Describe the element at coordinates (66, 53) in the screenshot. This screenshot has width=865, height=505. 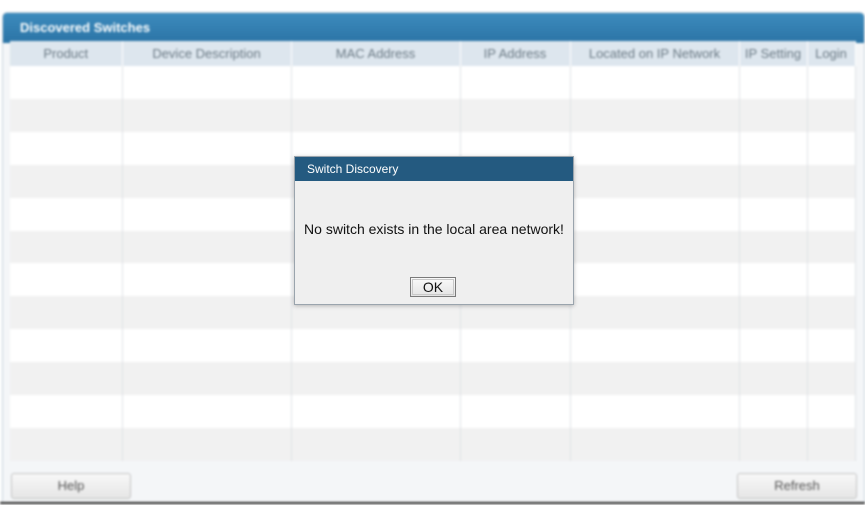
I see `column-header-product: Product` at that location.